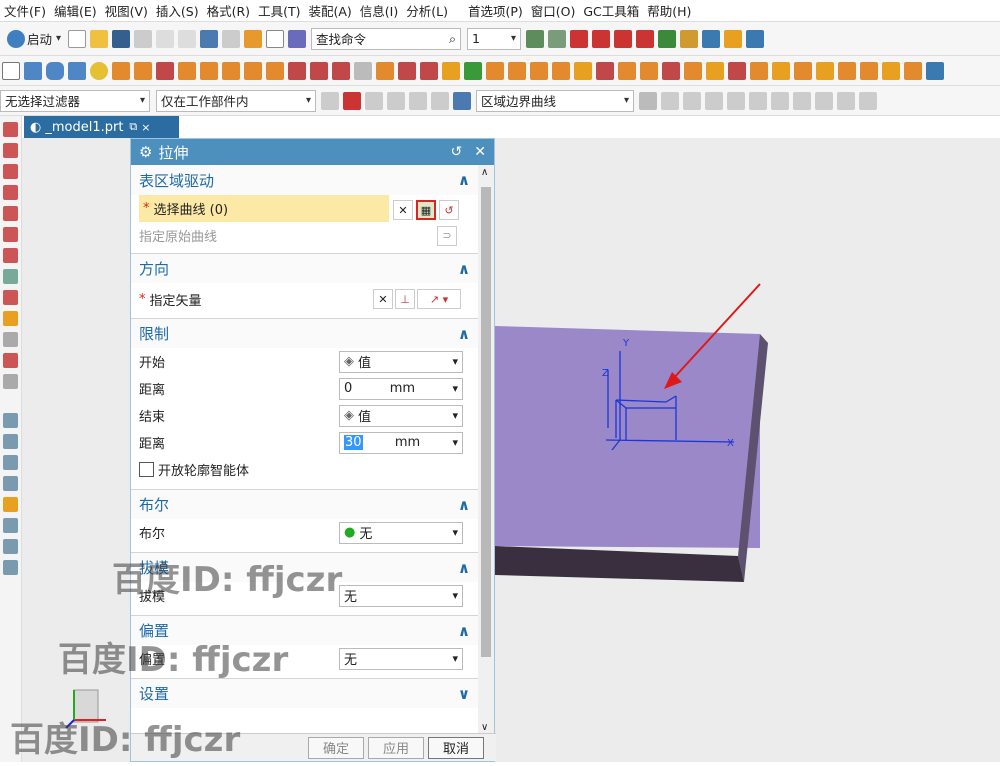 The width and height of the screenshot is (1000, 766). I want to click on assembly-tool-icon, so click(755, 38).